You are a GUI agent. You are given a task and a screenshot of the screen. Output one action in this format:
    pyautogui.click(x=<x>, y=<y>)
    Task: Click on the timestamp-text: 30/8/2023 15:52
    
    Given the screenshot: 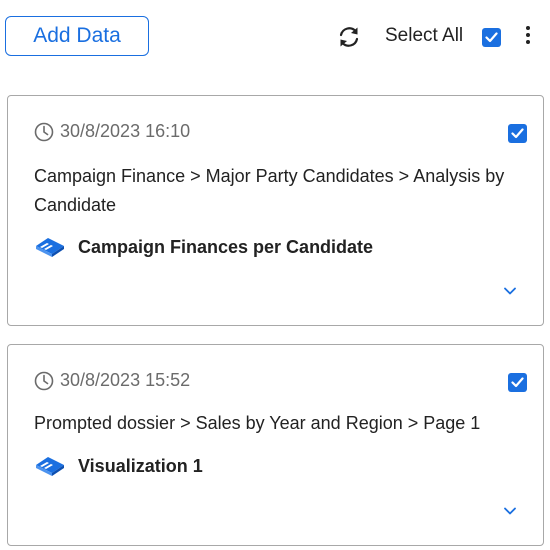 What is the action you would take?
    pyautogui.click(x=125, y=380)
    